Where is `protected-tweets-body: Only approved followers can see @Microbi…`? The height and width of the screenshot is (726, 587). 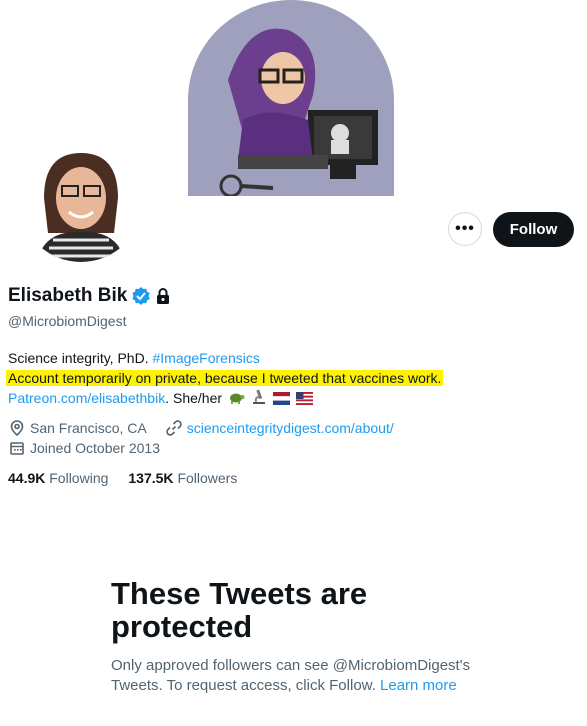
protected-tweets-body: Only approved followers can see @Microbi… is located at coordinates (291, 676).